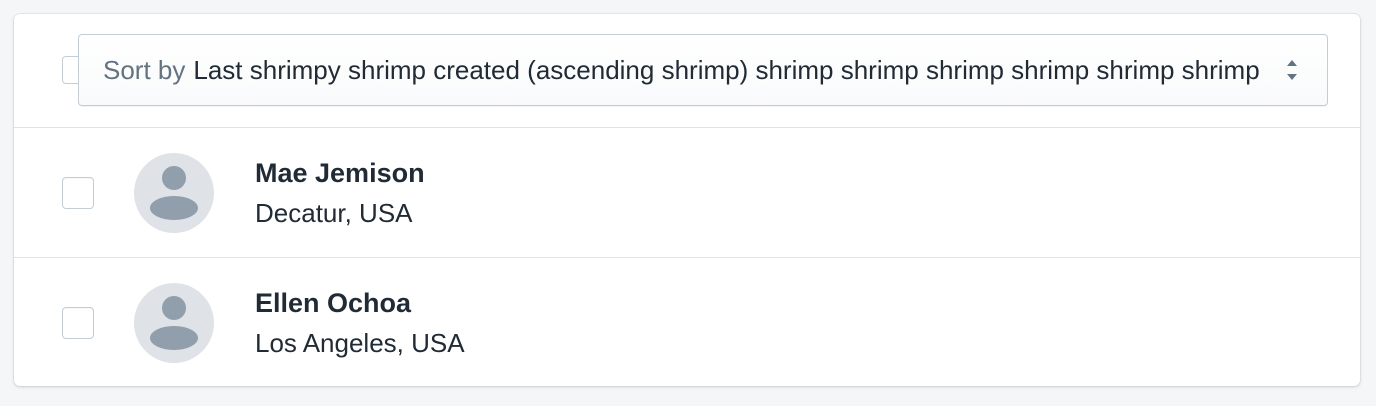  Describe the element at coordinates (333, 303) in the screenshot. I see `item-name: Ellen Ochoa` at that location.